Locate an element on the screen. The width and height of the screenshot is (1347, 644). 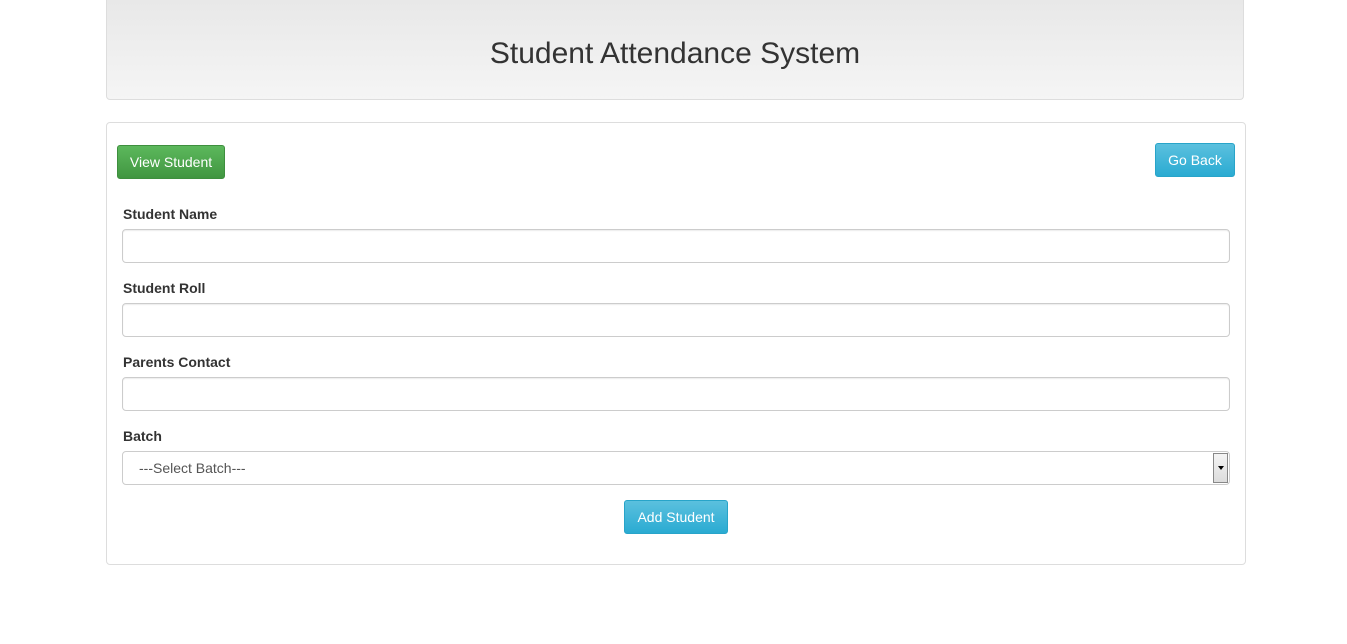
batch-label: Batch is located at coordinates (142, 436).